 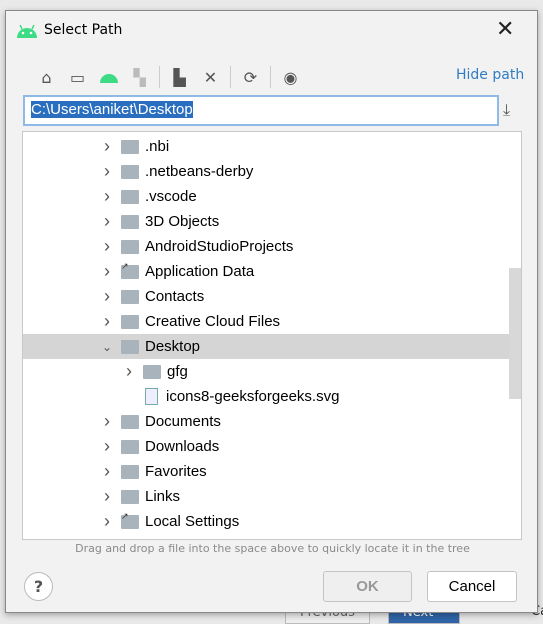 What do you see at coordinates (266, 146) in the screenshot?
I see `tree-item: › .nbi` at bounding box center [266, 146].